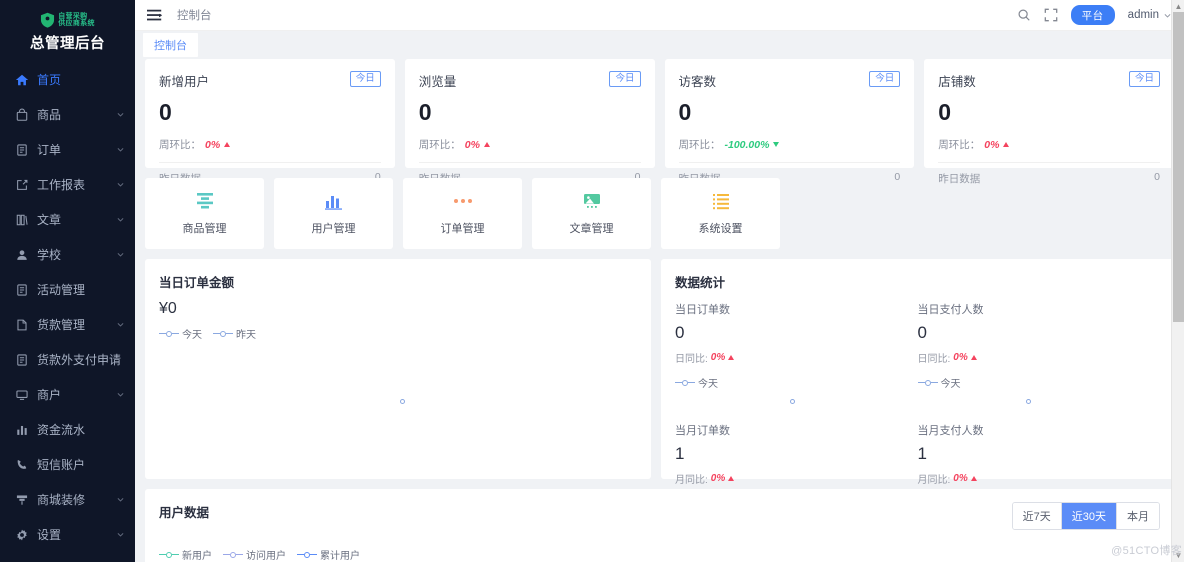 The image size is (1184, 562). What do you see at coordinates (1178, 167) in the screenshot?
I see `browser-scrollbar-thumb` at bounding box center [1178, 167].